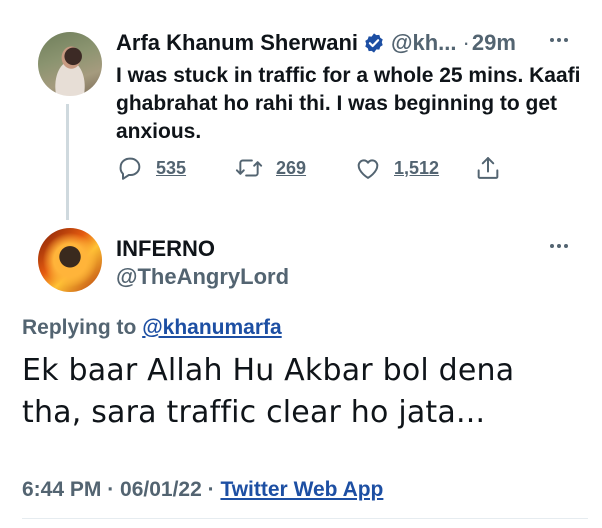 The image size is (602, 528). Describe the element at coordinates (171, 167) in the screenshot. I see `reply-count: 535` at that location.